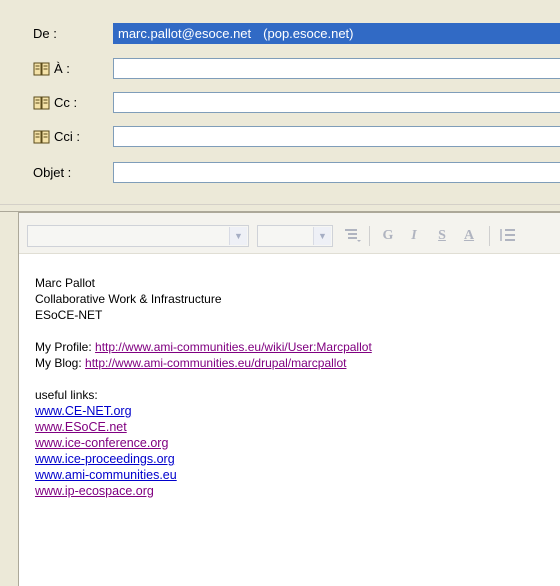 The height and width of the screenshot is (586, 560). I want to click on paragraph-style-icon, so click(353, 235).